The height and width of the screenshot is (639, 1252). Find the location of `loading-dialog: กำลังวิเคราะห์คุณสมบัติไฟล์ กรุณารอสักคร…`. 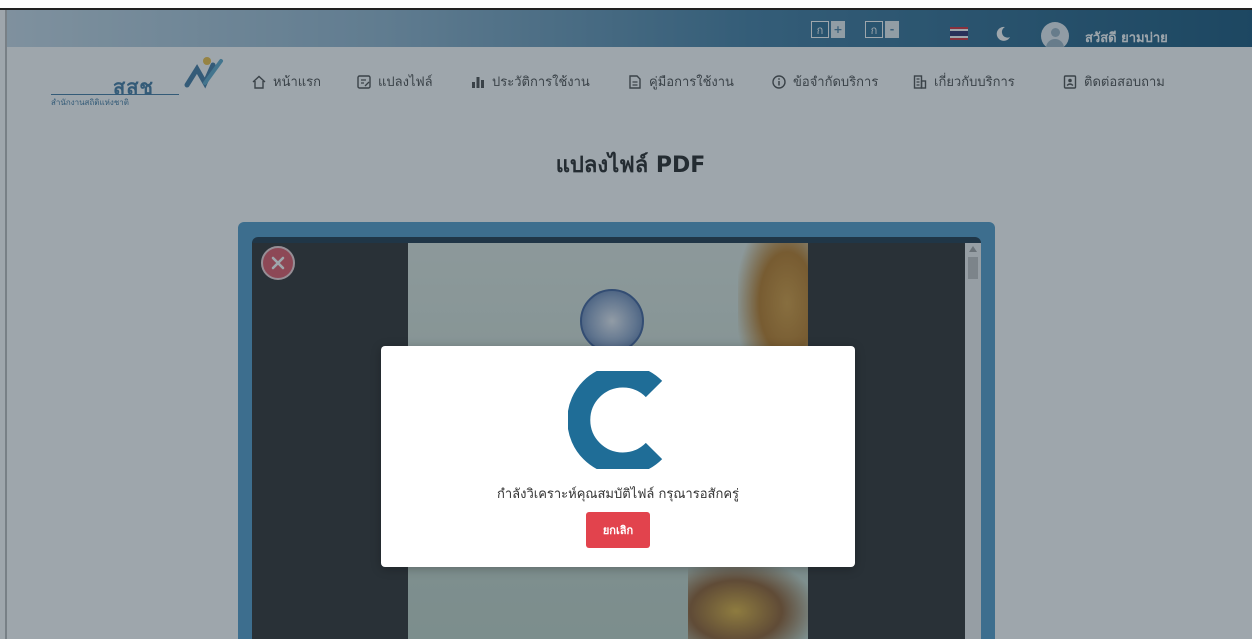

loading-dialog: กำลังวิเคราะห์คุณสมบัติไฟล์ กรุณารอสักคร… is located at coordinates (618, 456).